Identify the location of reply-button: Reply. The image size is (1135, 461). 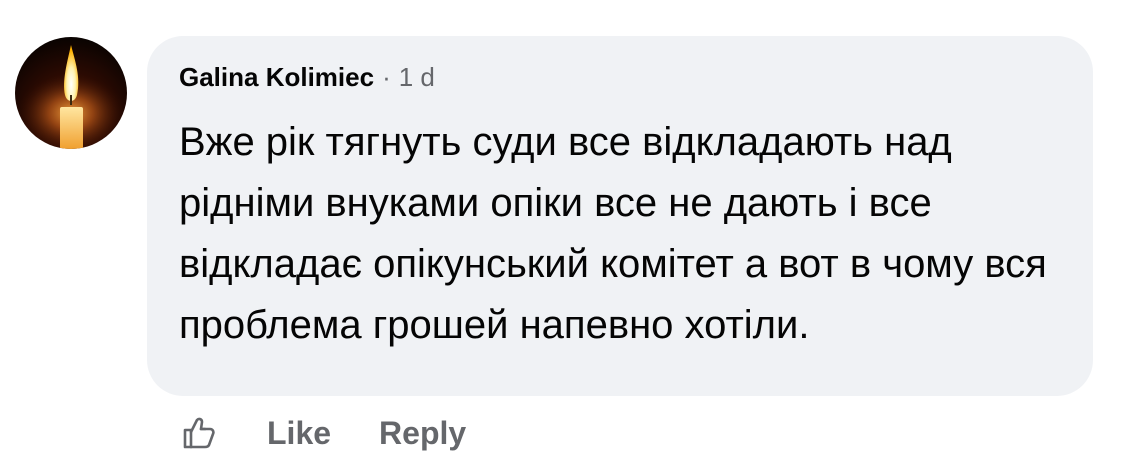
(422, 433).